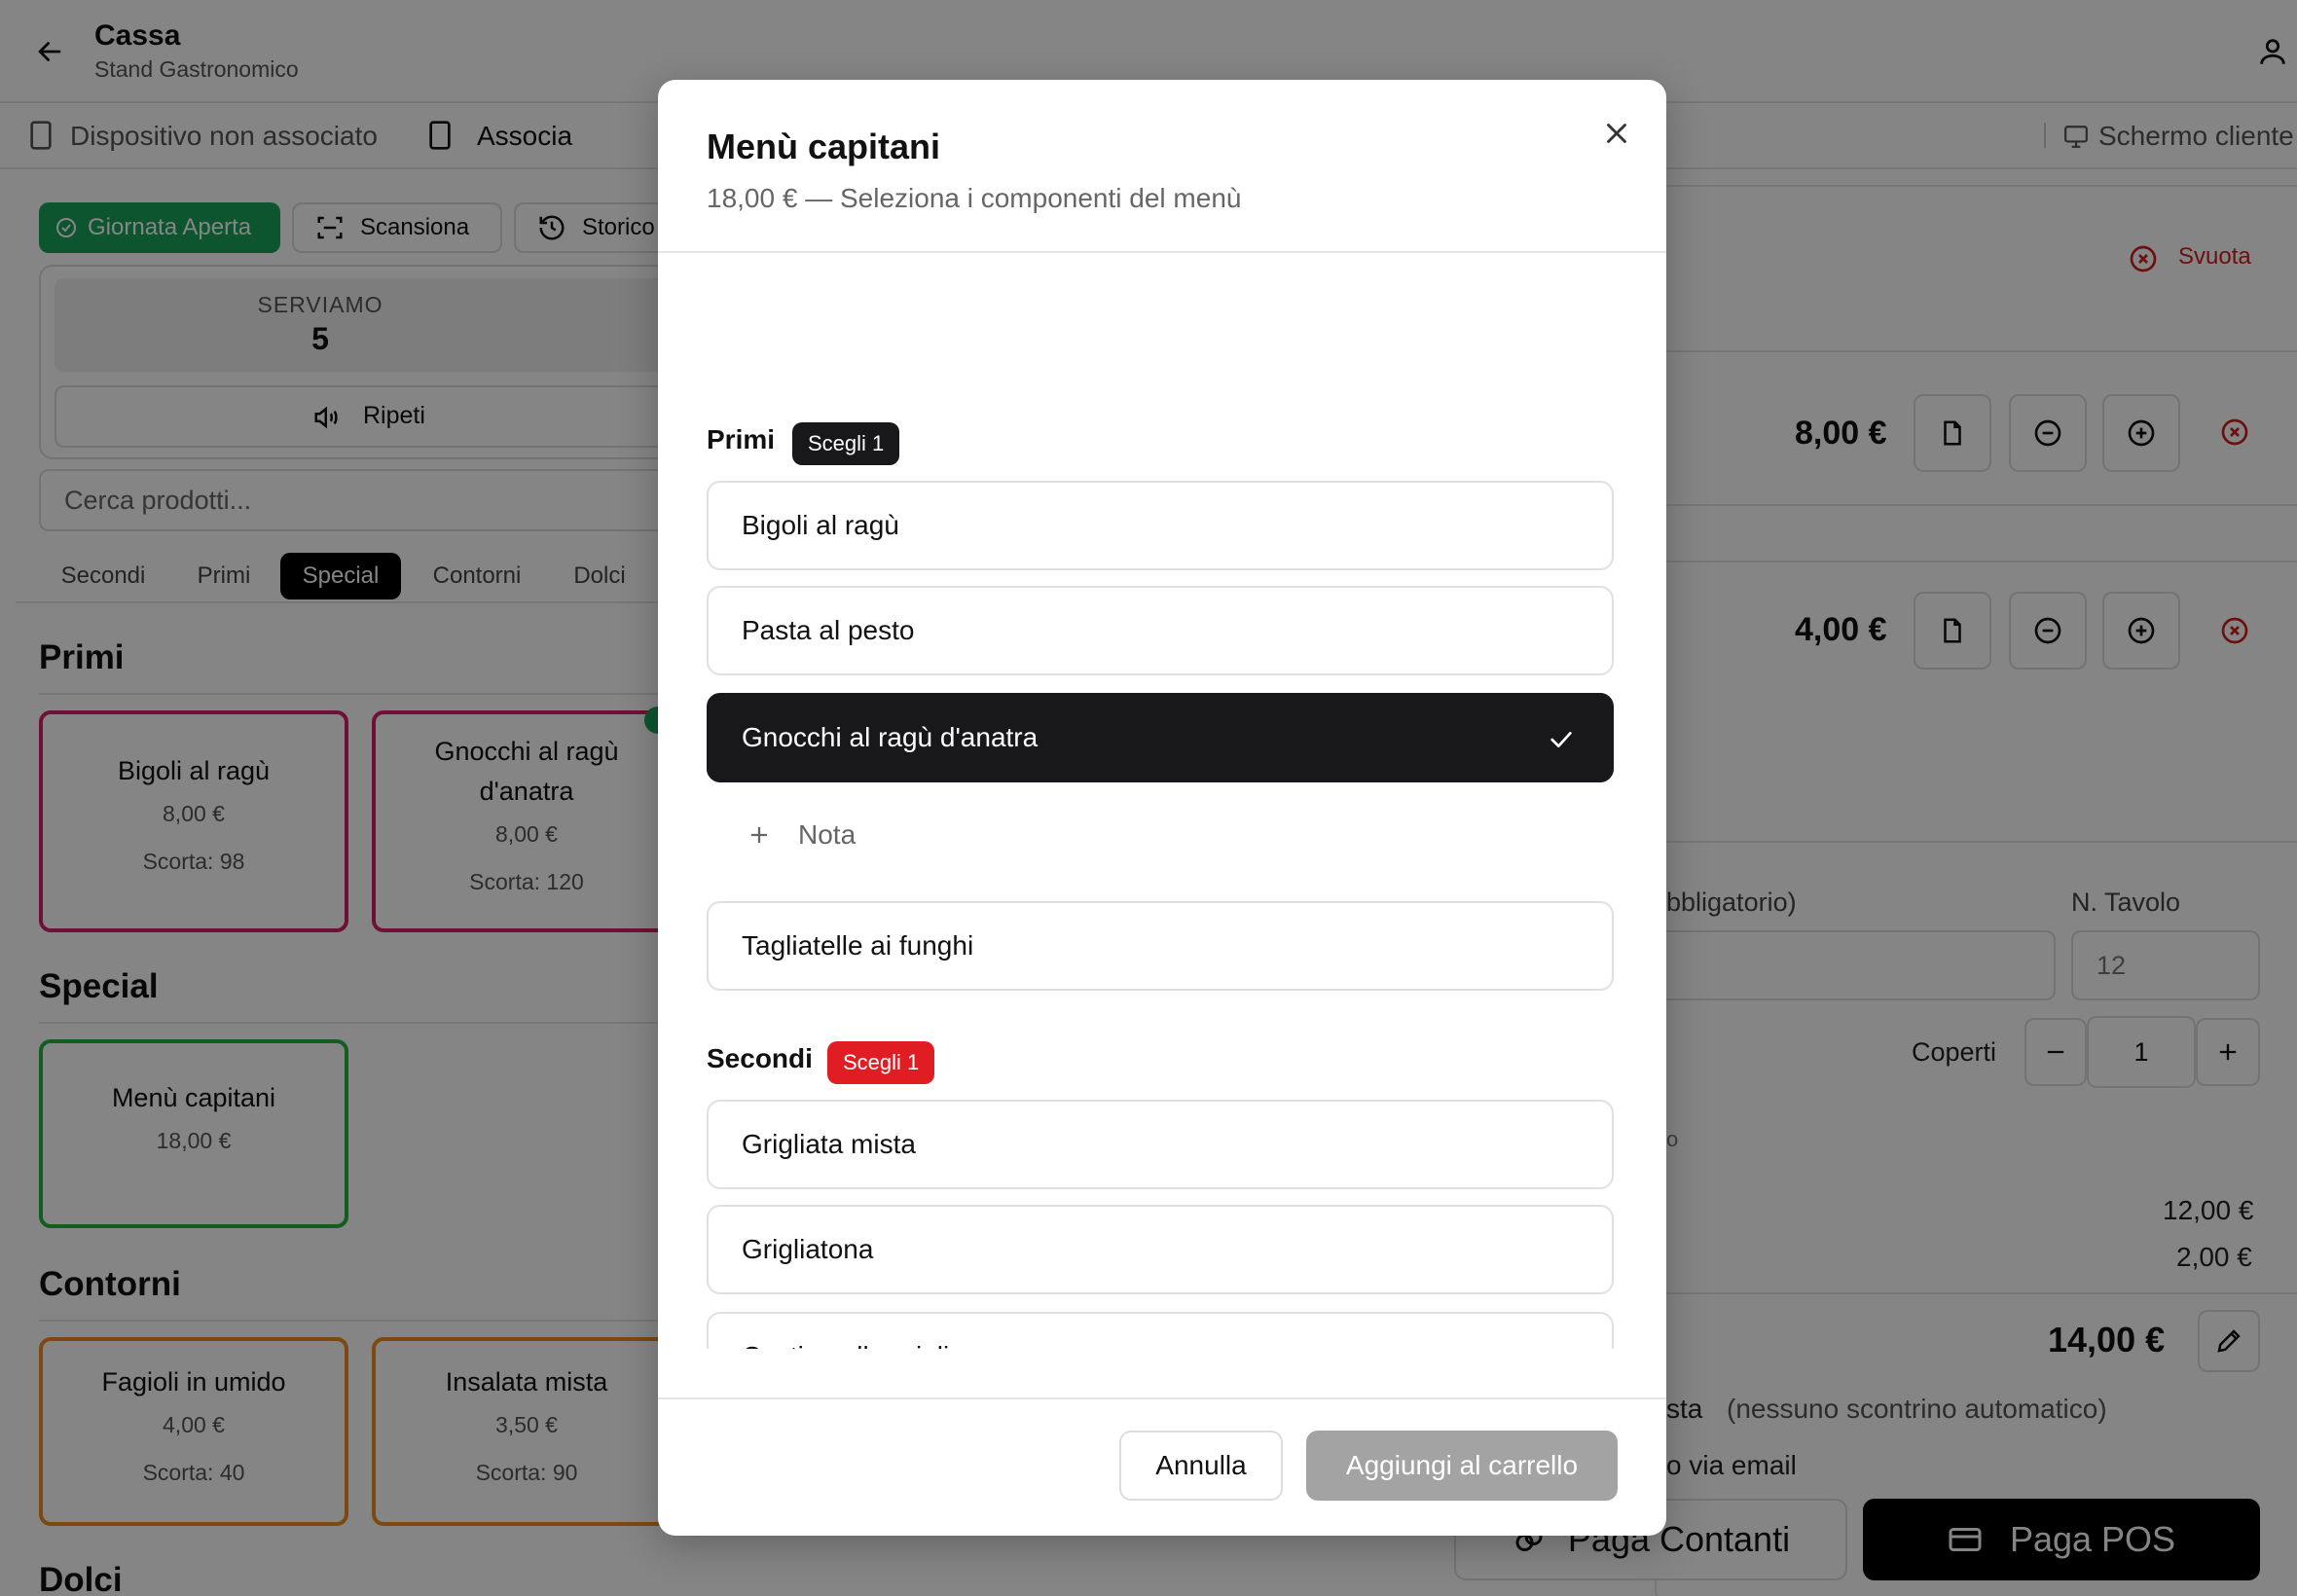 The width and height of the screenshot is (2297, 1596). I want to click on note-label: Nota, so click(827, 834).